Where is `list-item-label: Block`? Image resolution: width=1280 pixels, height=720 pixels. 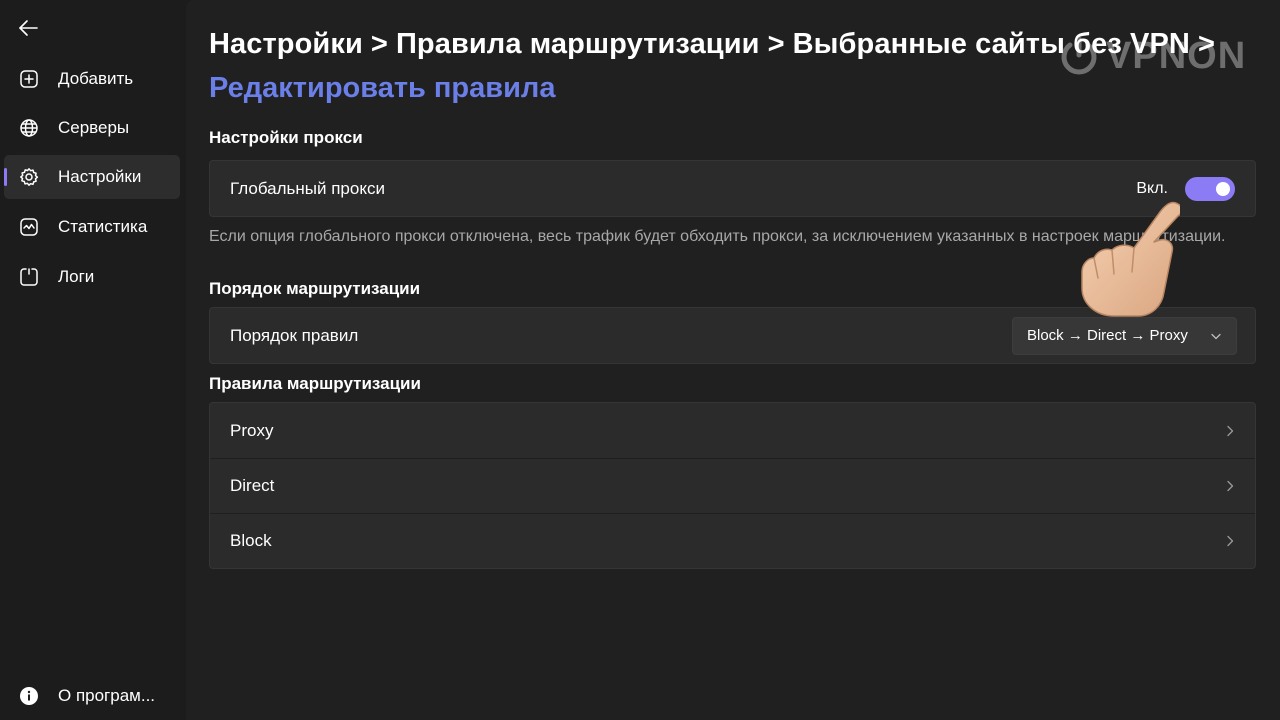 list-item-label: Block is located at coordinates (251, 540).